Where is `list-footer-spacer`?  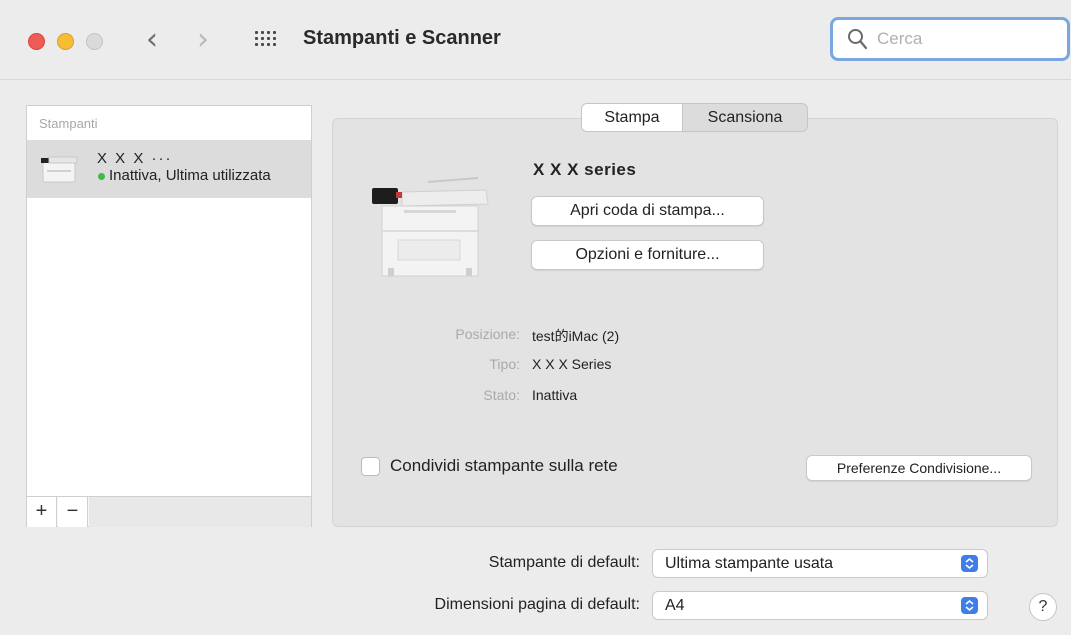
list-footer-spacer is located at coordinates (200, 512).